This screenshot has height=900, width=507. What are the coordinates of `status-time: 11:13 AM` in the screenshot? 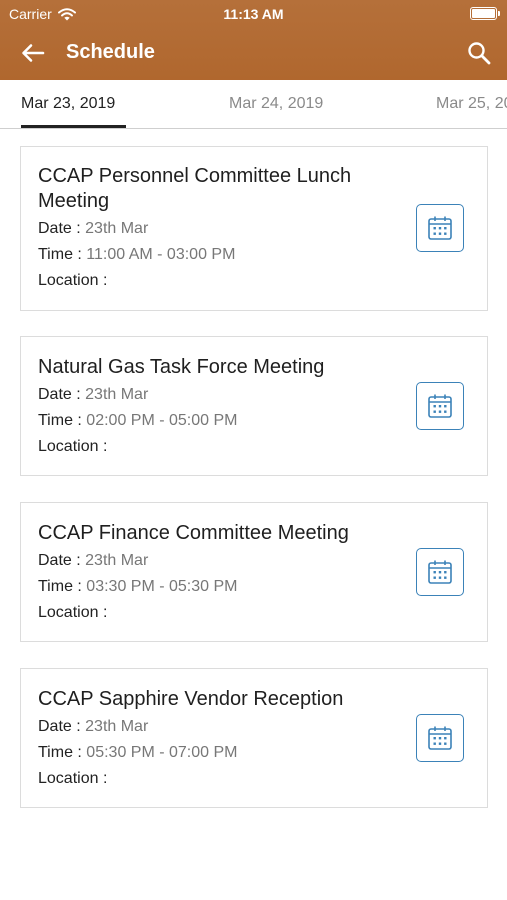 It's located at (253, 14).